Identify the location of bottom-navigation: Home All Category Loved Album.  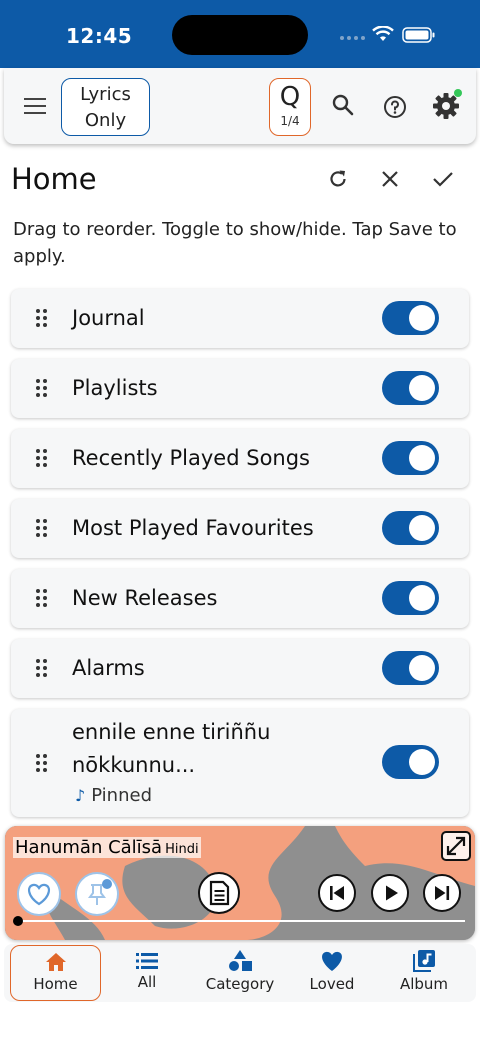
(240, 973).